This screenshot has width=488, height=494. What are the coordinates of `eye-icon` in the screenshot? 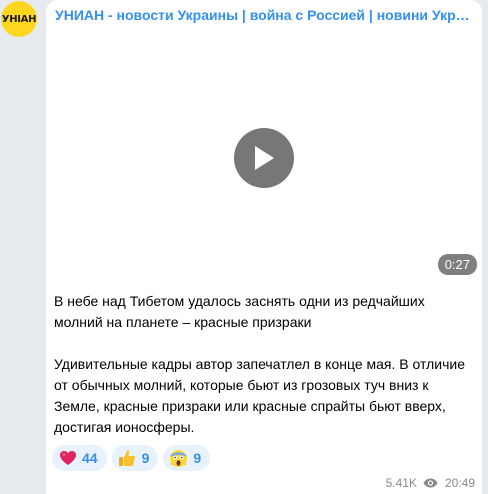 It's located at (430, 483).